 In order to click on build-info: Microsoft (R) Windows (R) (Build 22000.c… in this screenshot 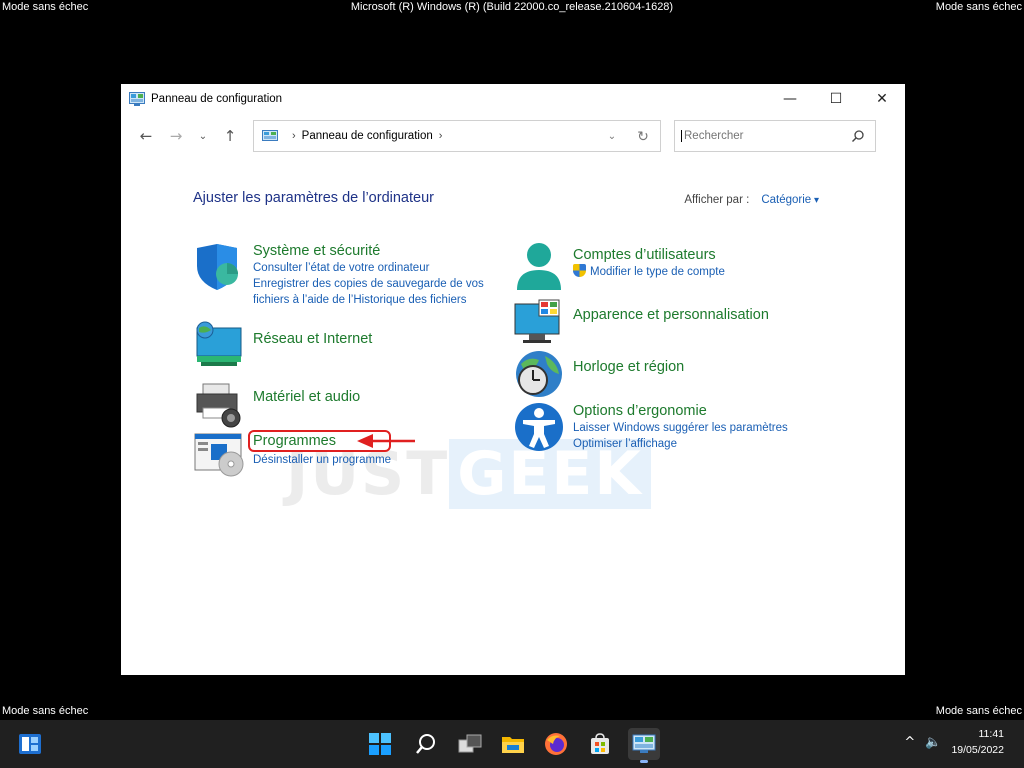, I will do `click(512, 7)`.